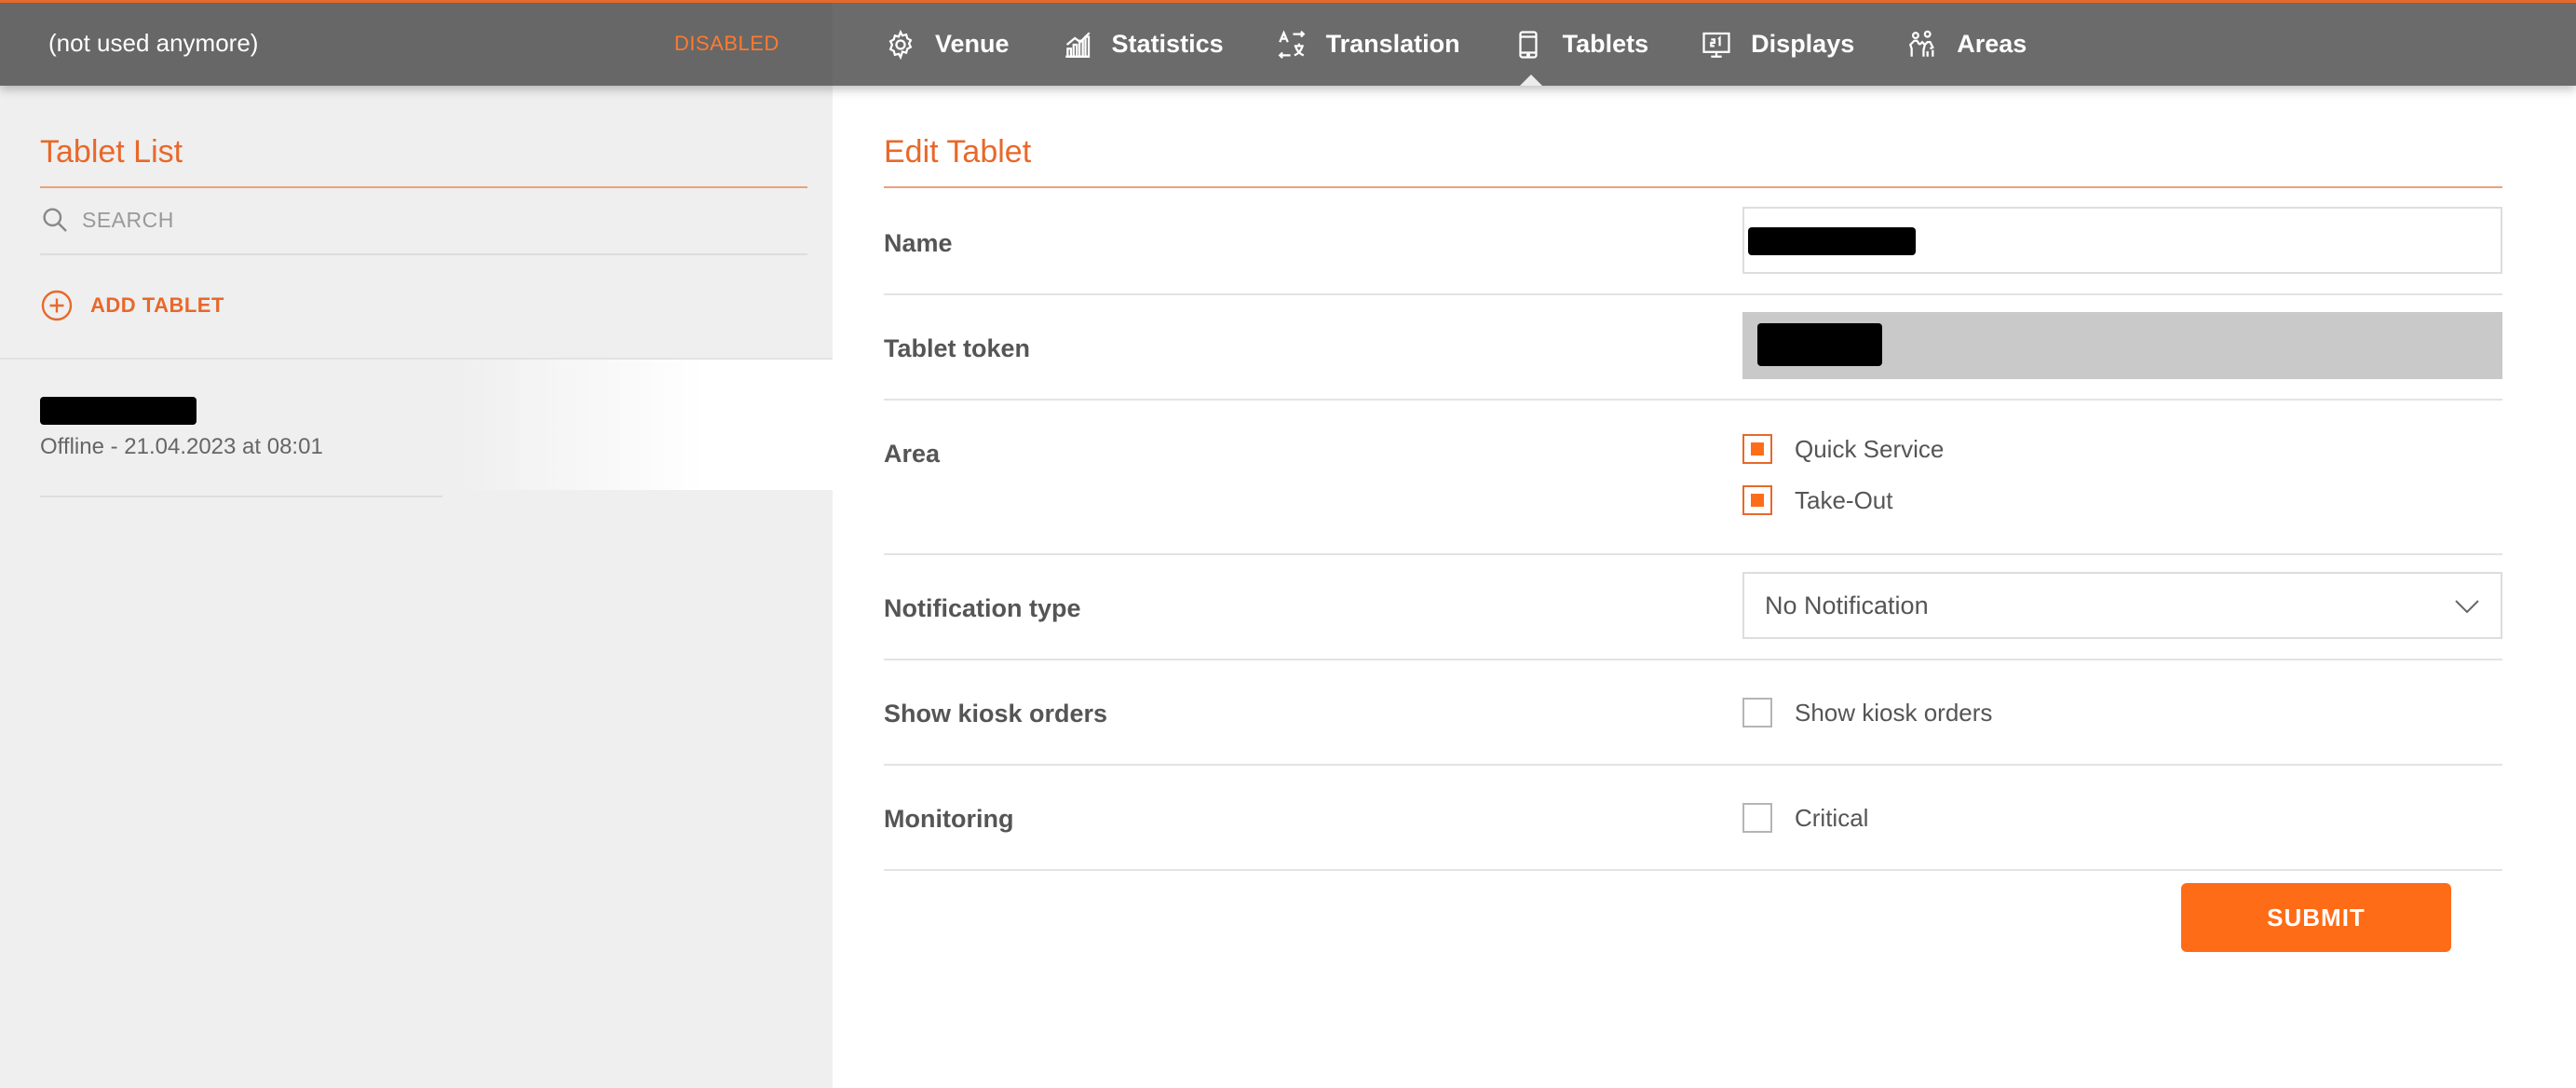  I want to click on token-value-redacted, so click(1819, 344).